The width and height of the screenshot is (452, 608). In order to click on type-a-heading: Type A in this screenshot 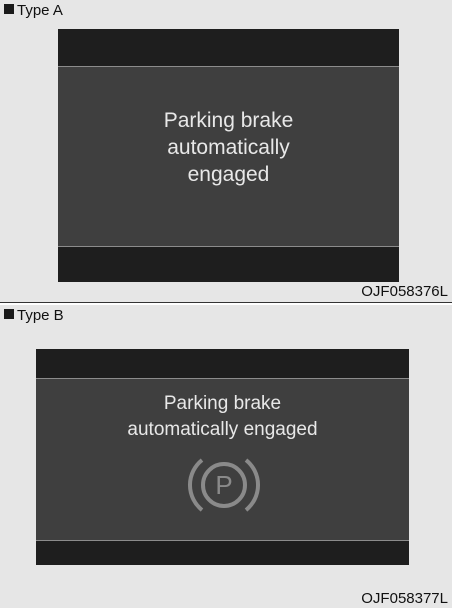, I will do `click(33, 11)`.